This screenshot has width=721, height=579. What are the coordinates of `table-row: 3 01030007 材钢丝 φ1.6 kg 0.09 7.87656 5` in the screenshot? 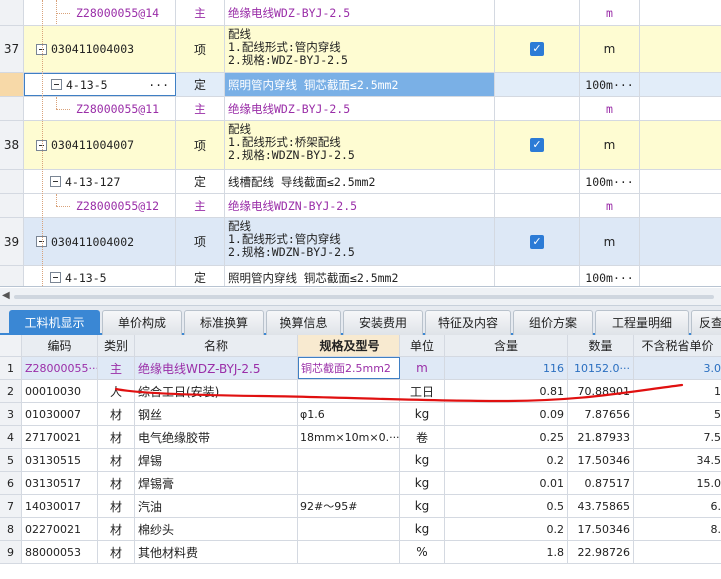 It's located at (360, 414).